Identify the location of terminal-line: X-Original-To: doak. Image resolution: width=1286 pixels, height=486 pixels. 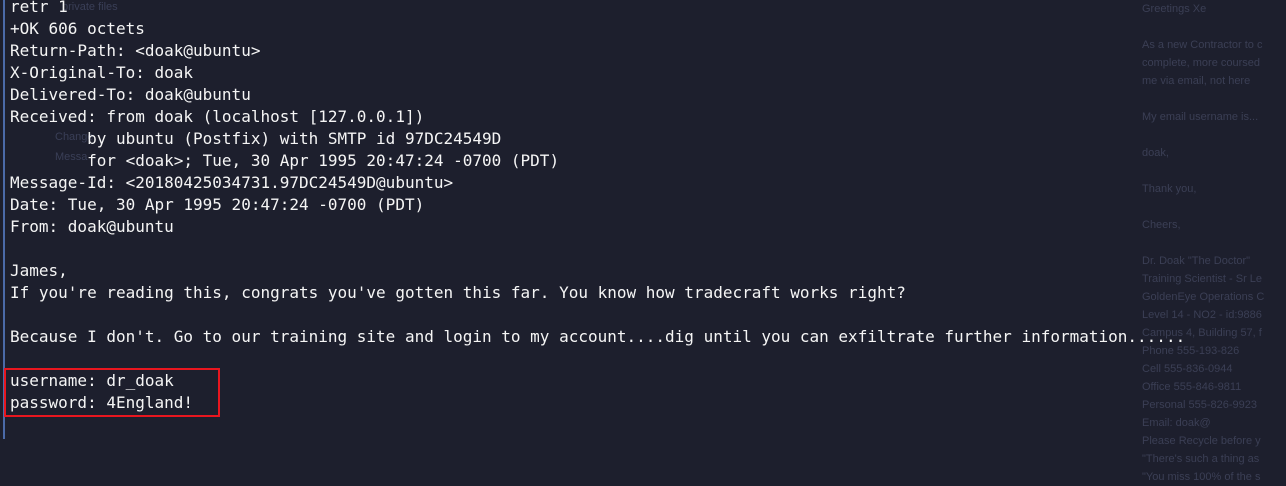
(102, 72).